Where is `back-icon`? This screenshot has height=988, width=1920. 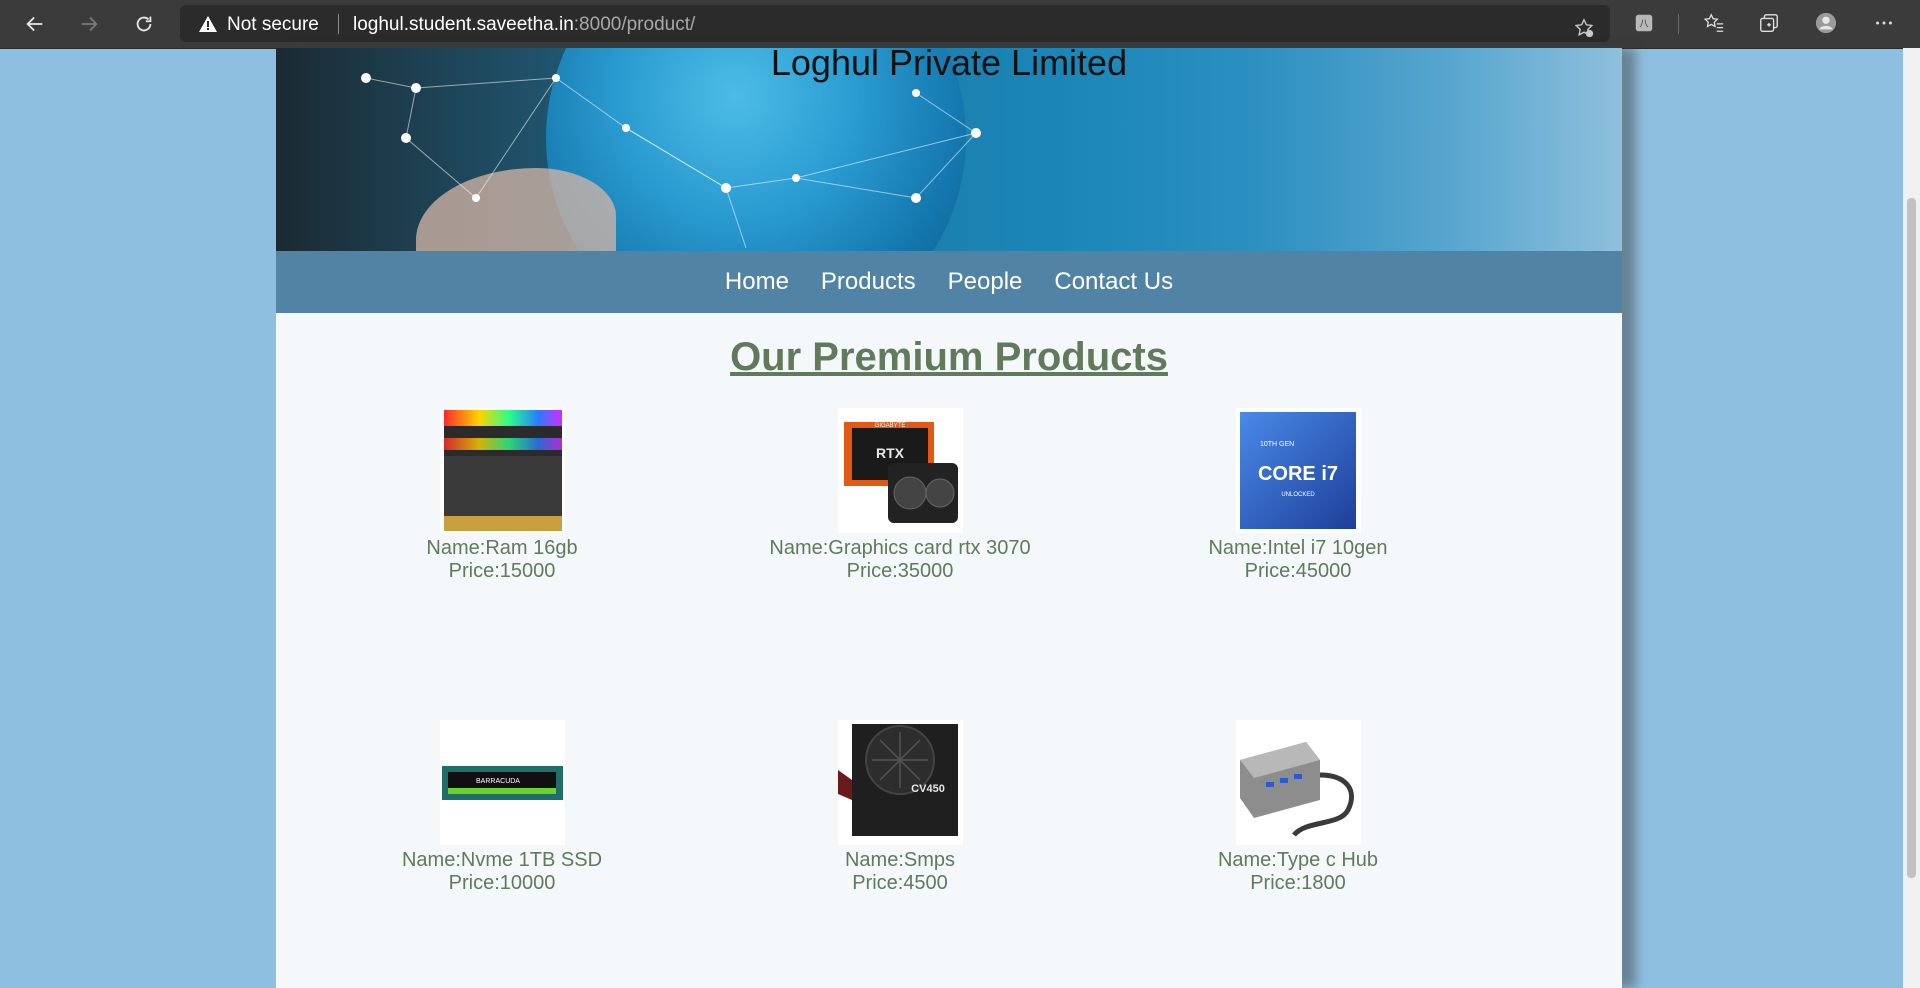 back-icon is located at coordinates (35, 24).